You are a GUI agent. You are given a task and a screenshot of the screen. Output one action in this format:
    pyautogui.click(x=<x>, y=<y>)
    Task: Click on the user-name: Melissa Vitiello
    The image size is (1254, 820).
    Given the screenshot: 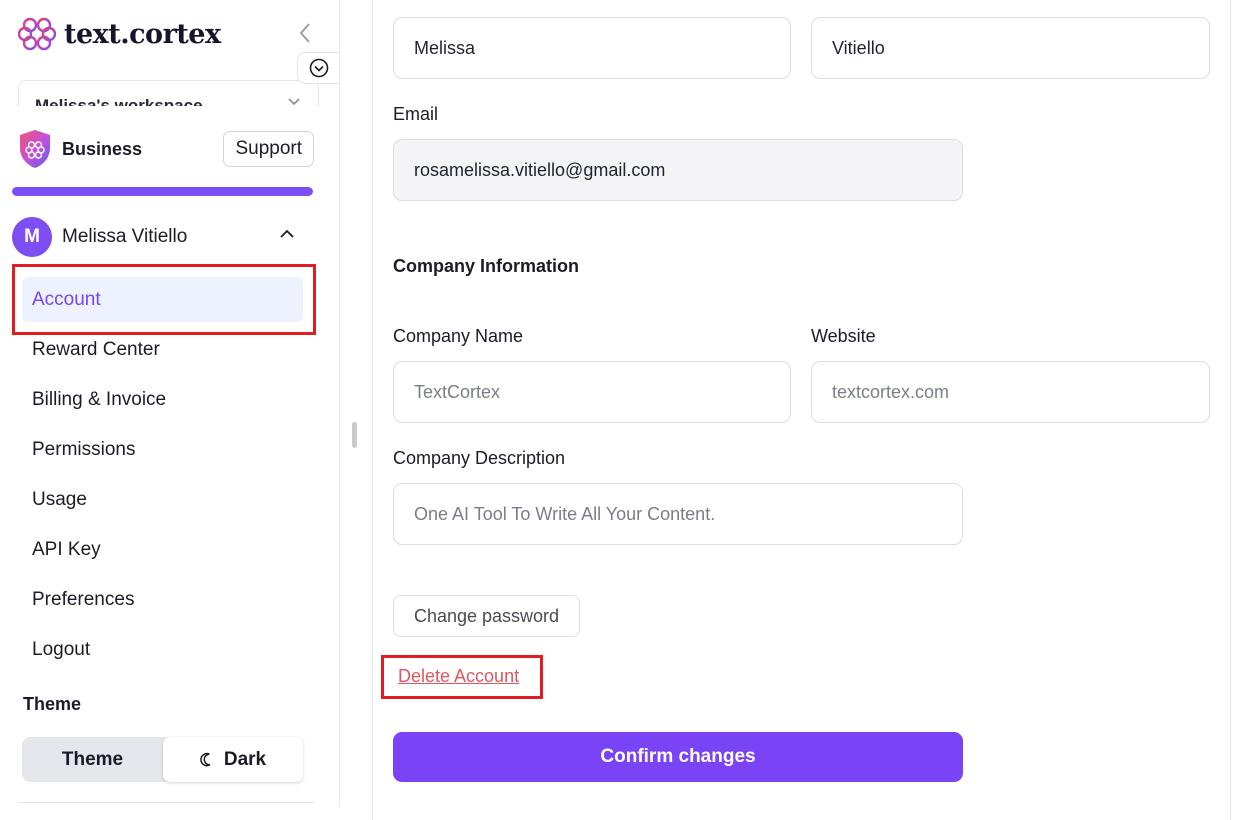 What is the action you would take?
    pyautogui.click(x=125, y=236)
    